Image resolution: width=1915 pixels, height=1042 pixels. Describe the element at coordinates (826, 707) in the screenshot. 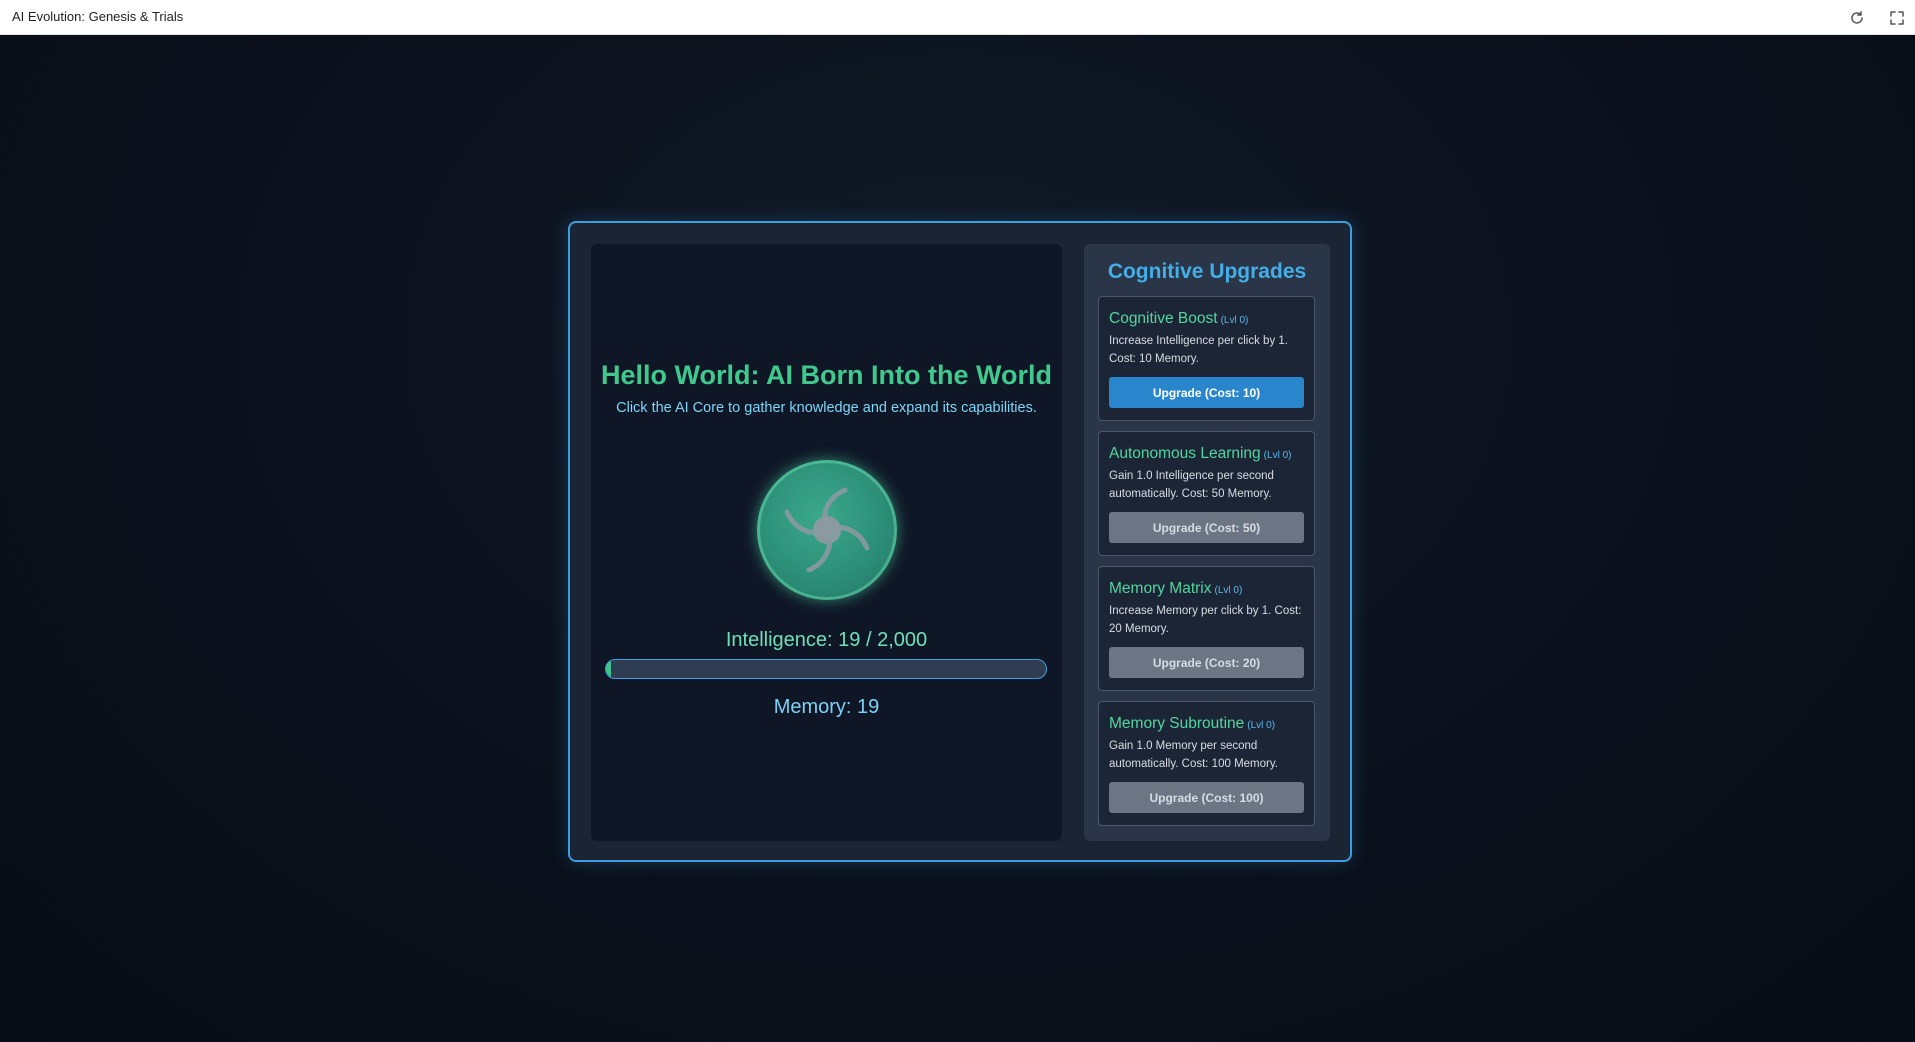

I see `memory-counter: Memory: 19` at that location.